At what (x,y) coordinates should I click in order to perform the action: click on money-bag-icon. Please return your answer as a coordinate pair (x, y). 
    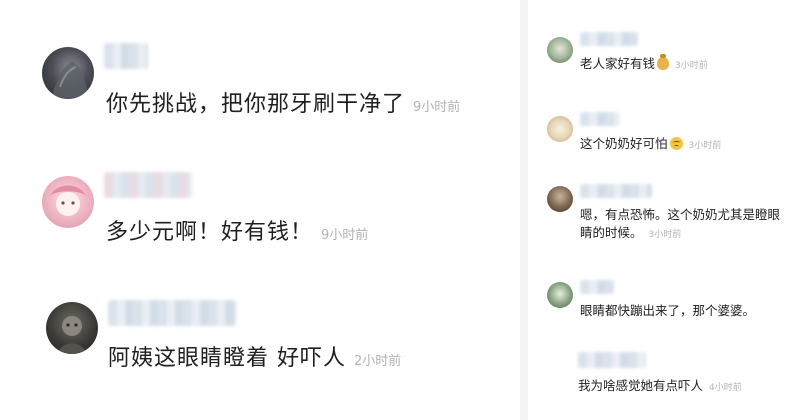
    Looking at the image, I should click on (663, 62).